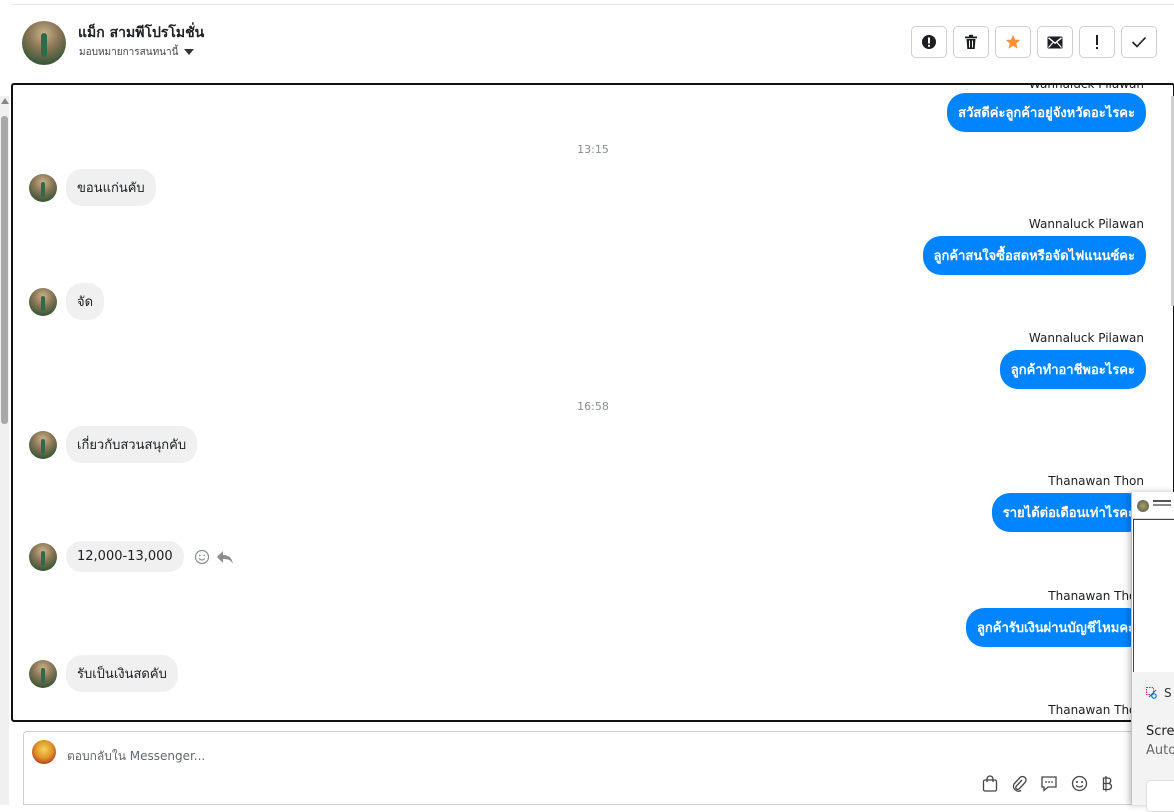  What do you see at coordinates (1107, 783) in the screenshot?
I see `baht-icon` at bounding box center [1107, 783].